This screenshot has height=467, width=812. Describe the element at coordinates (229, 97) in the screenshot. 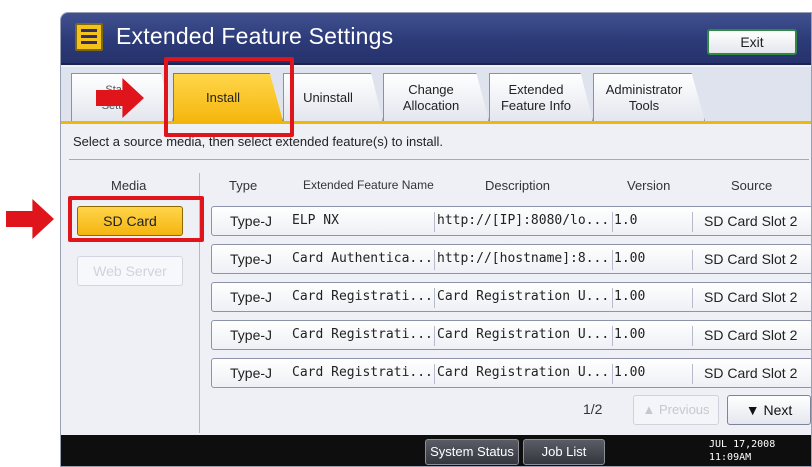

I see `install-tab-highlight` at that location.